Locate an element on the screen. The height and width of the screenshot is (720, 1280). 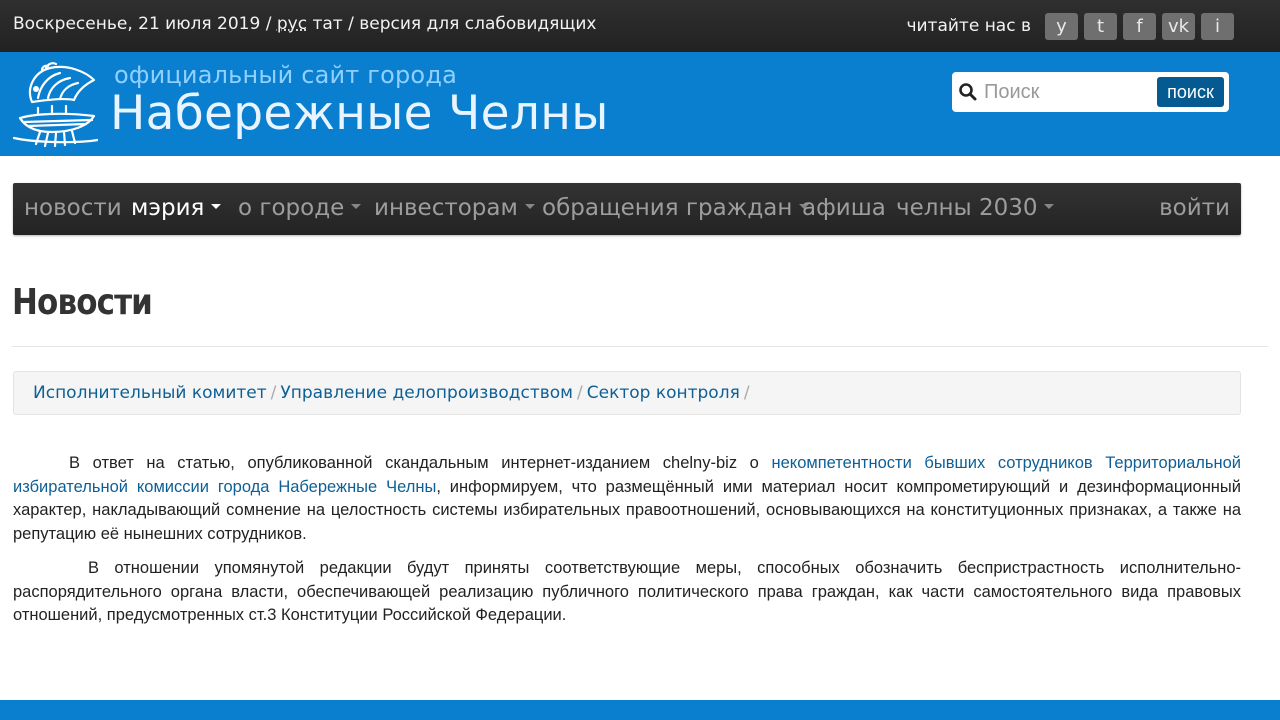
nav-item-chelny-2030: челны 2030 is located at coordinates (975, 208).